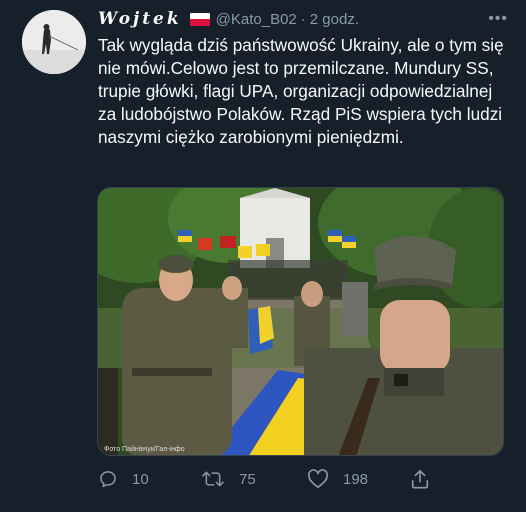 The width and height of the screenshot is (526, 512). What do you see at coordinates (304, 479) in the screenshot?
I see `tweet-actions: 10 75 198` at bounding box center [304, 479].